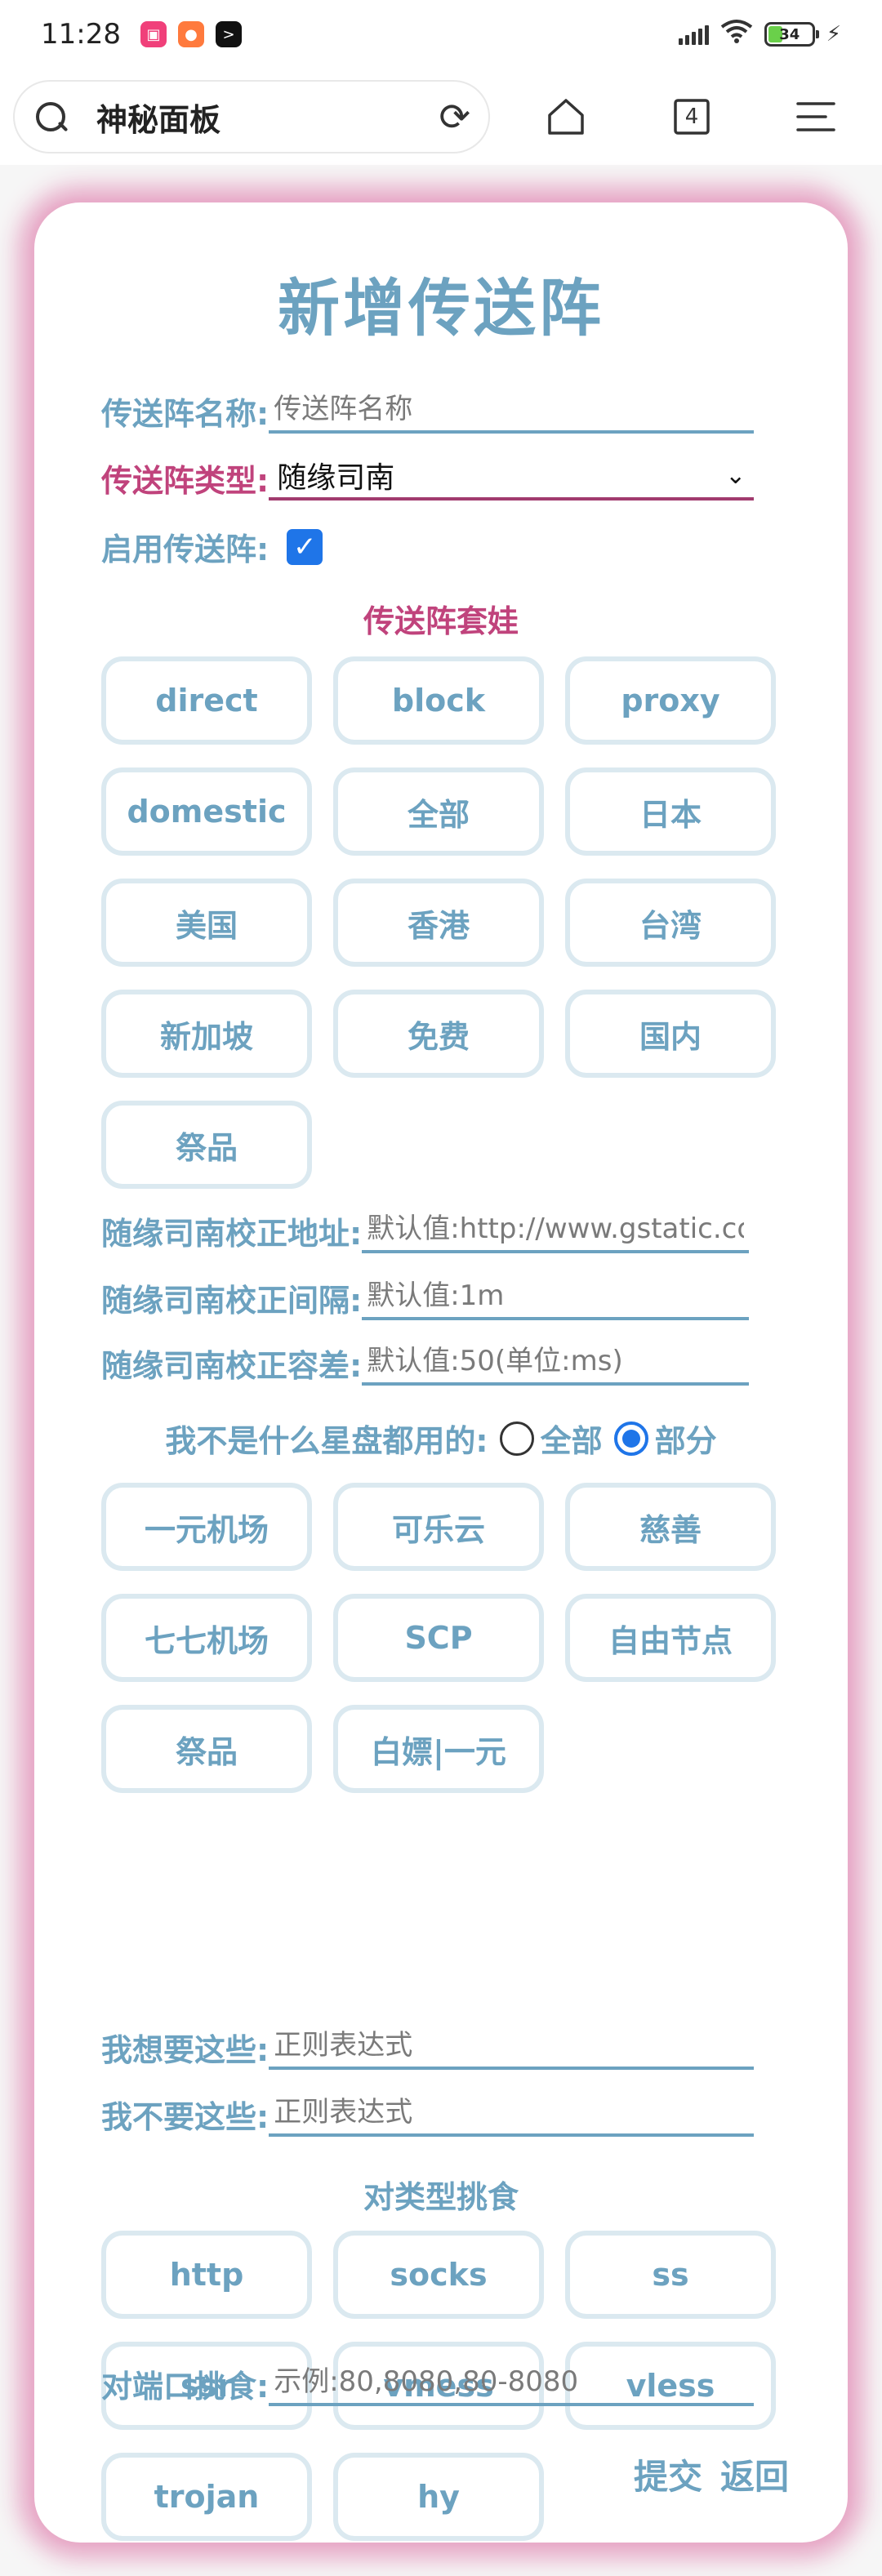 This screenshot has height=2576, width=882. I want to click on tolerance-row: 随缘司南校正容差:, so click(425, 1363).